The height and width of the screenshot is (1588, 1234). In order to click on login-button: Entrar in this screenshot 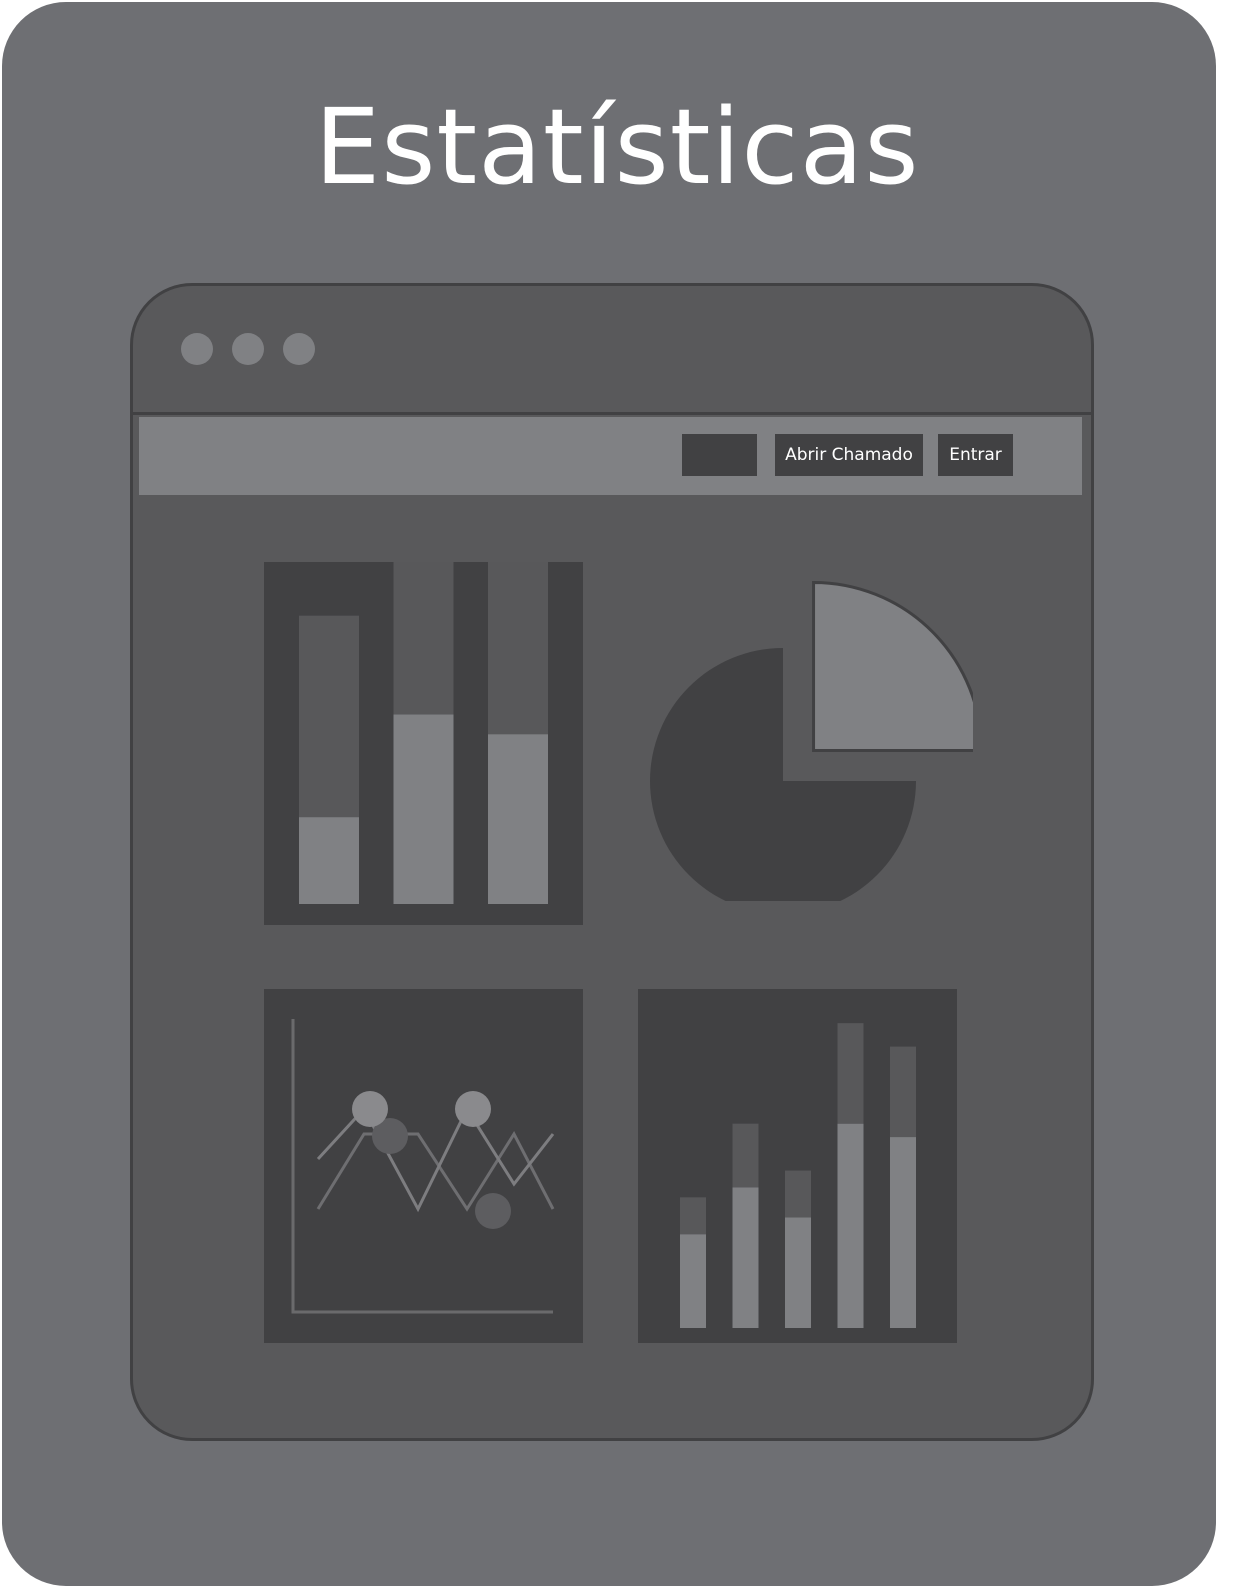, I will do `click(975, 455)`.